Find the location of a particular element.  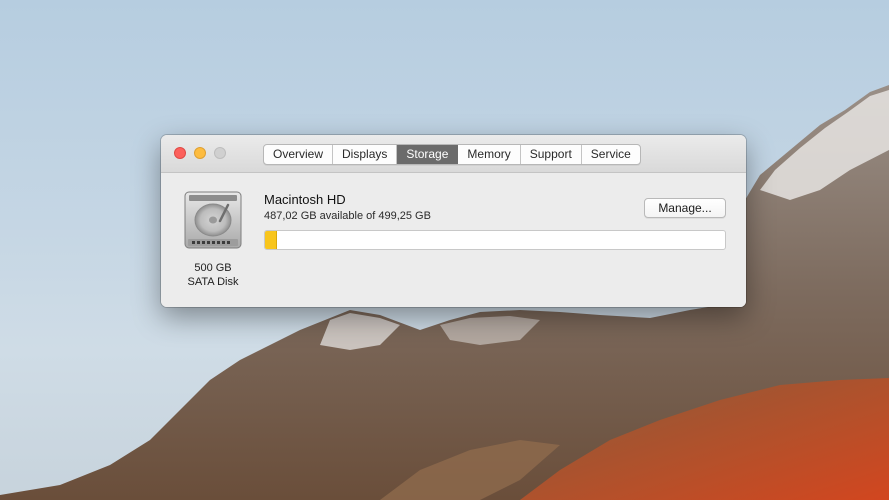

tab-service: Service is located at coordinates (611, 154).